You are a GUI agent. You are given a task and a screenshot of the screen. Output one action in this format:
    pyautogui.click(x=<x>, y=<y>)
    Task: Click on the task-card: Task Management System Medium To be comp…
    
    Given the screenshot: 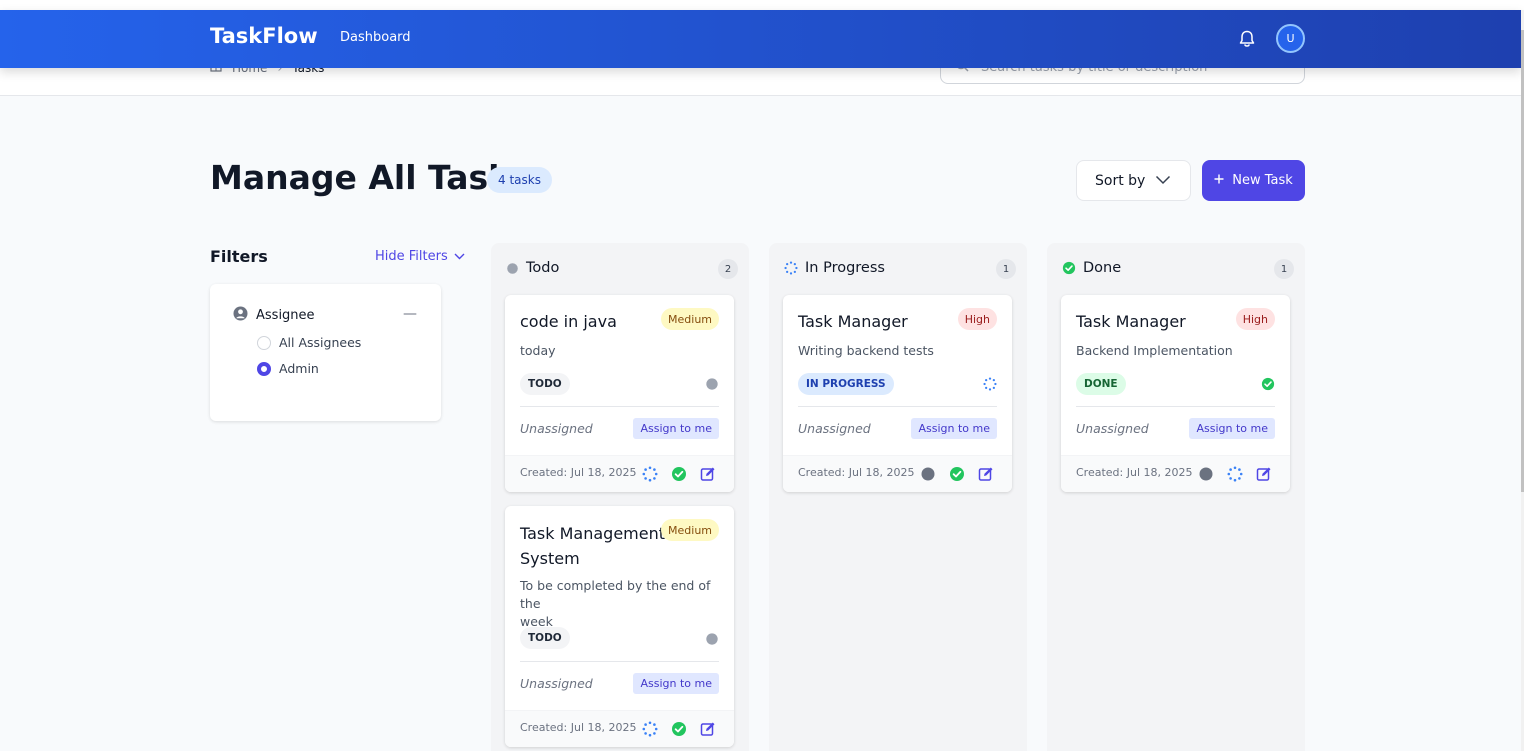 What is the action you would take?
    pyautogui.click(x=619, y=626)
    